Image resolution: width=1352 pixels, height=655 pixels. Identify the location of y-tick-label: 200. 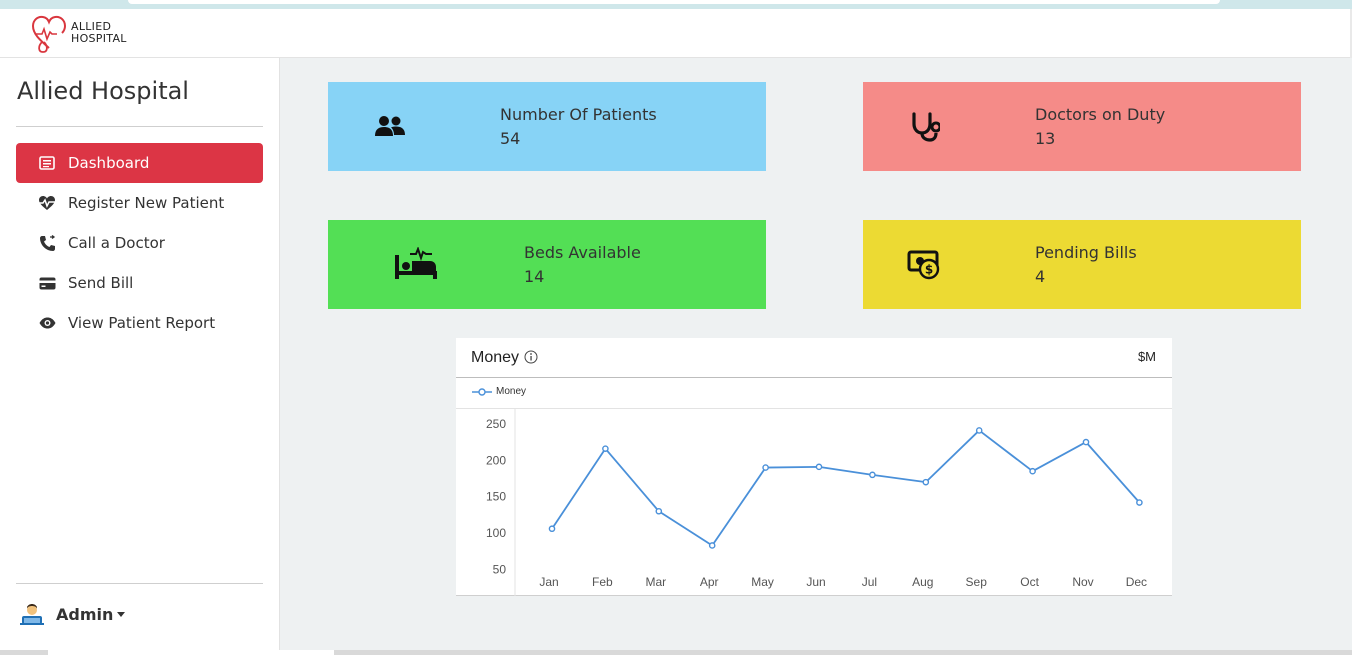
(496, 460).